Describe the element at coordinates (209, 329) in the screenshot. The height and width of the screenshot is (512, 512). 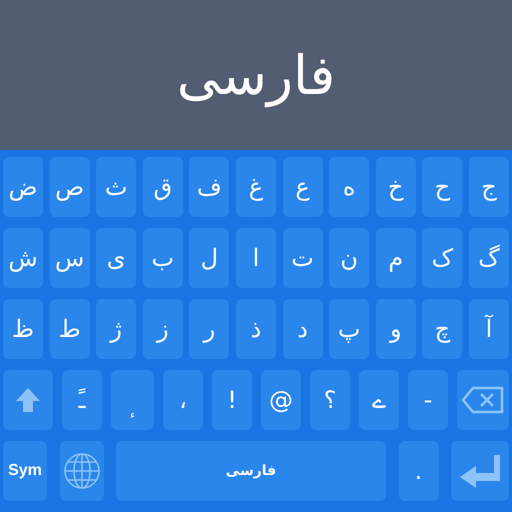
I see `key: ر` at that location.